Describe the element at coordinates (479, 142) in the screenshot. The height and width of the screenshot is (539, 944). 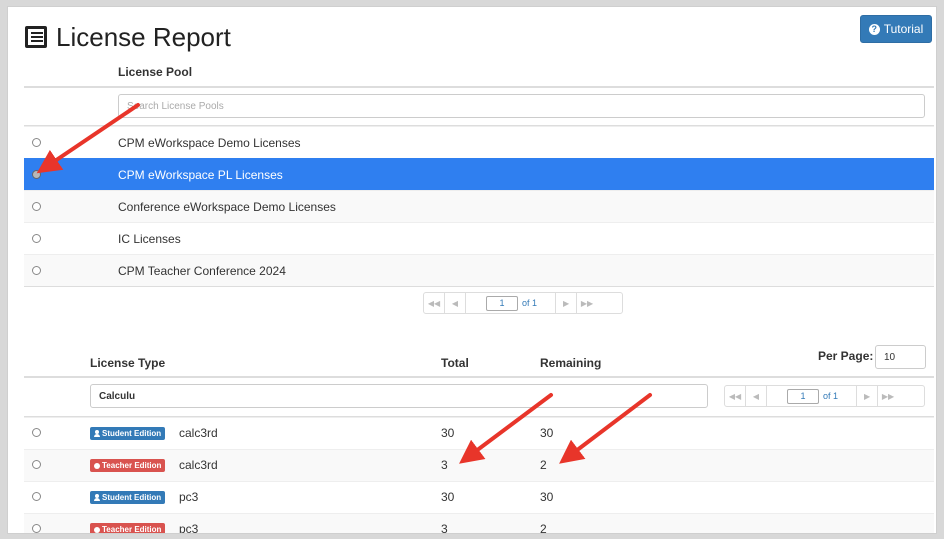
I see `pool-row: CPM eWorkspace Demo Licenses` at that location.